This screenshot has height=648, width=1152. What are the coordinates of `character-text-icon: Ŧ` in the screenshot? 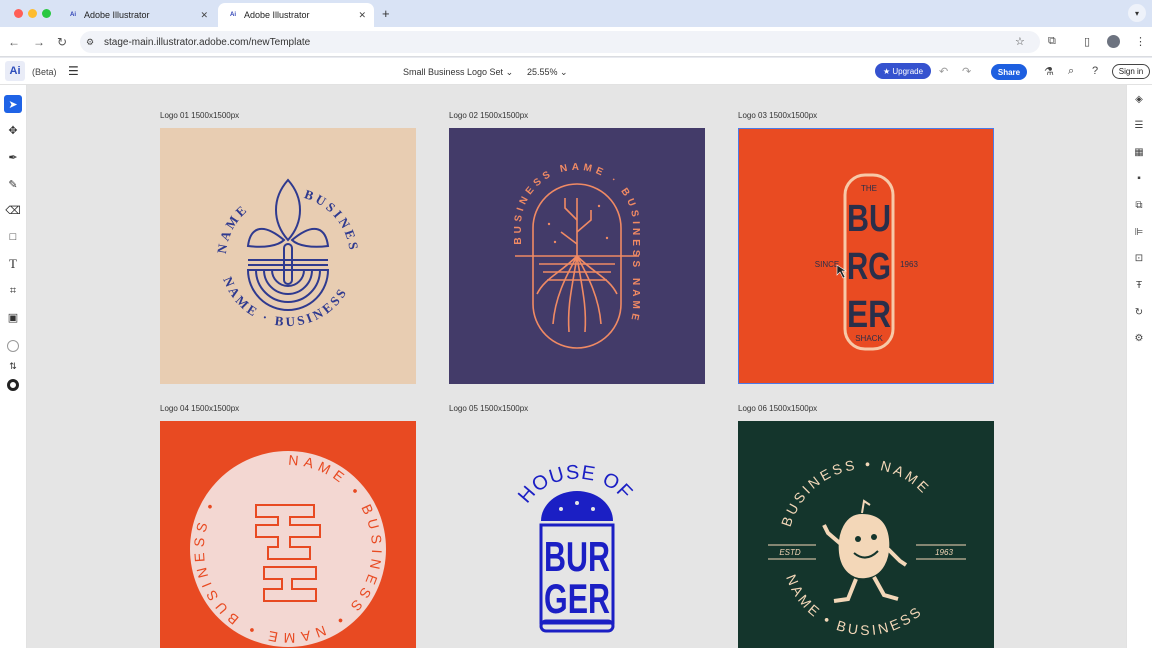 It's located at (1139, 285).